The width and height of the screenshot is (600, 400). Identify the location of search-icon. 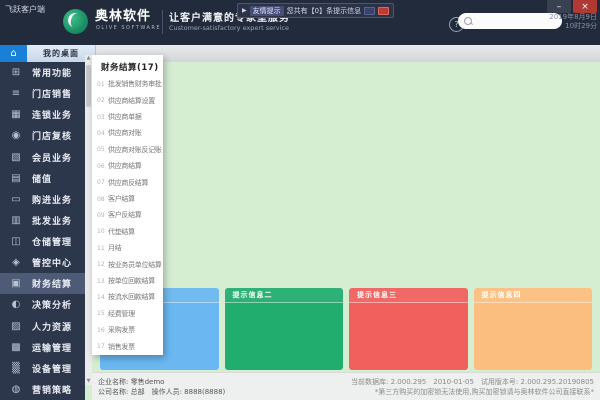
(468, 21).